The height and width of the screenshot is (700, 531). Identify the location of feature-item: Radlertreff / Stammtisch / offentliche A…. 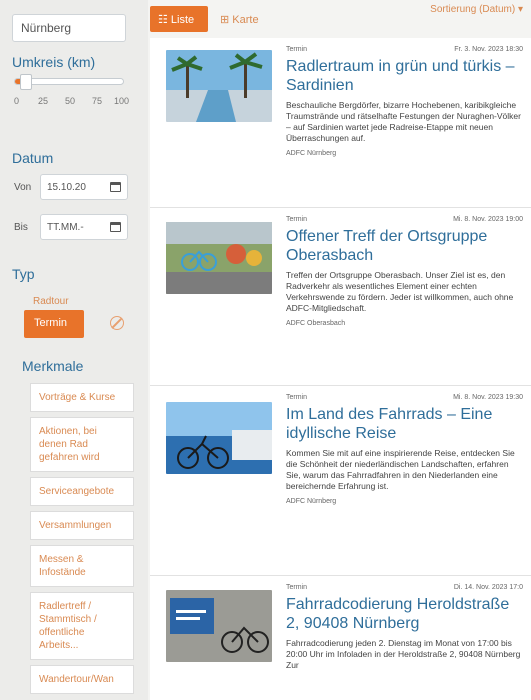
(82, 626).